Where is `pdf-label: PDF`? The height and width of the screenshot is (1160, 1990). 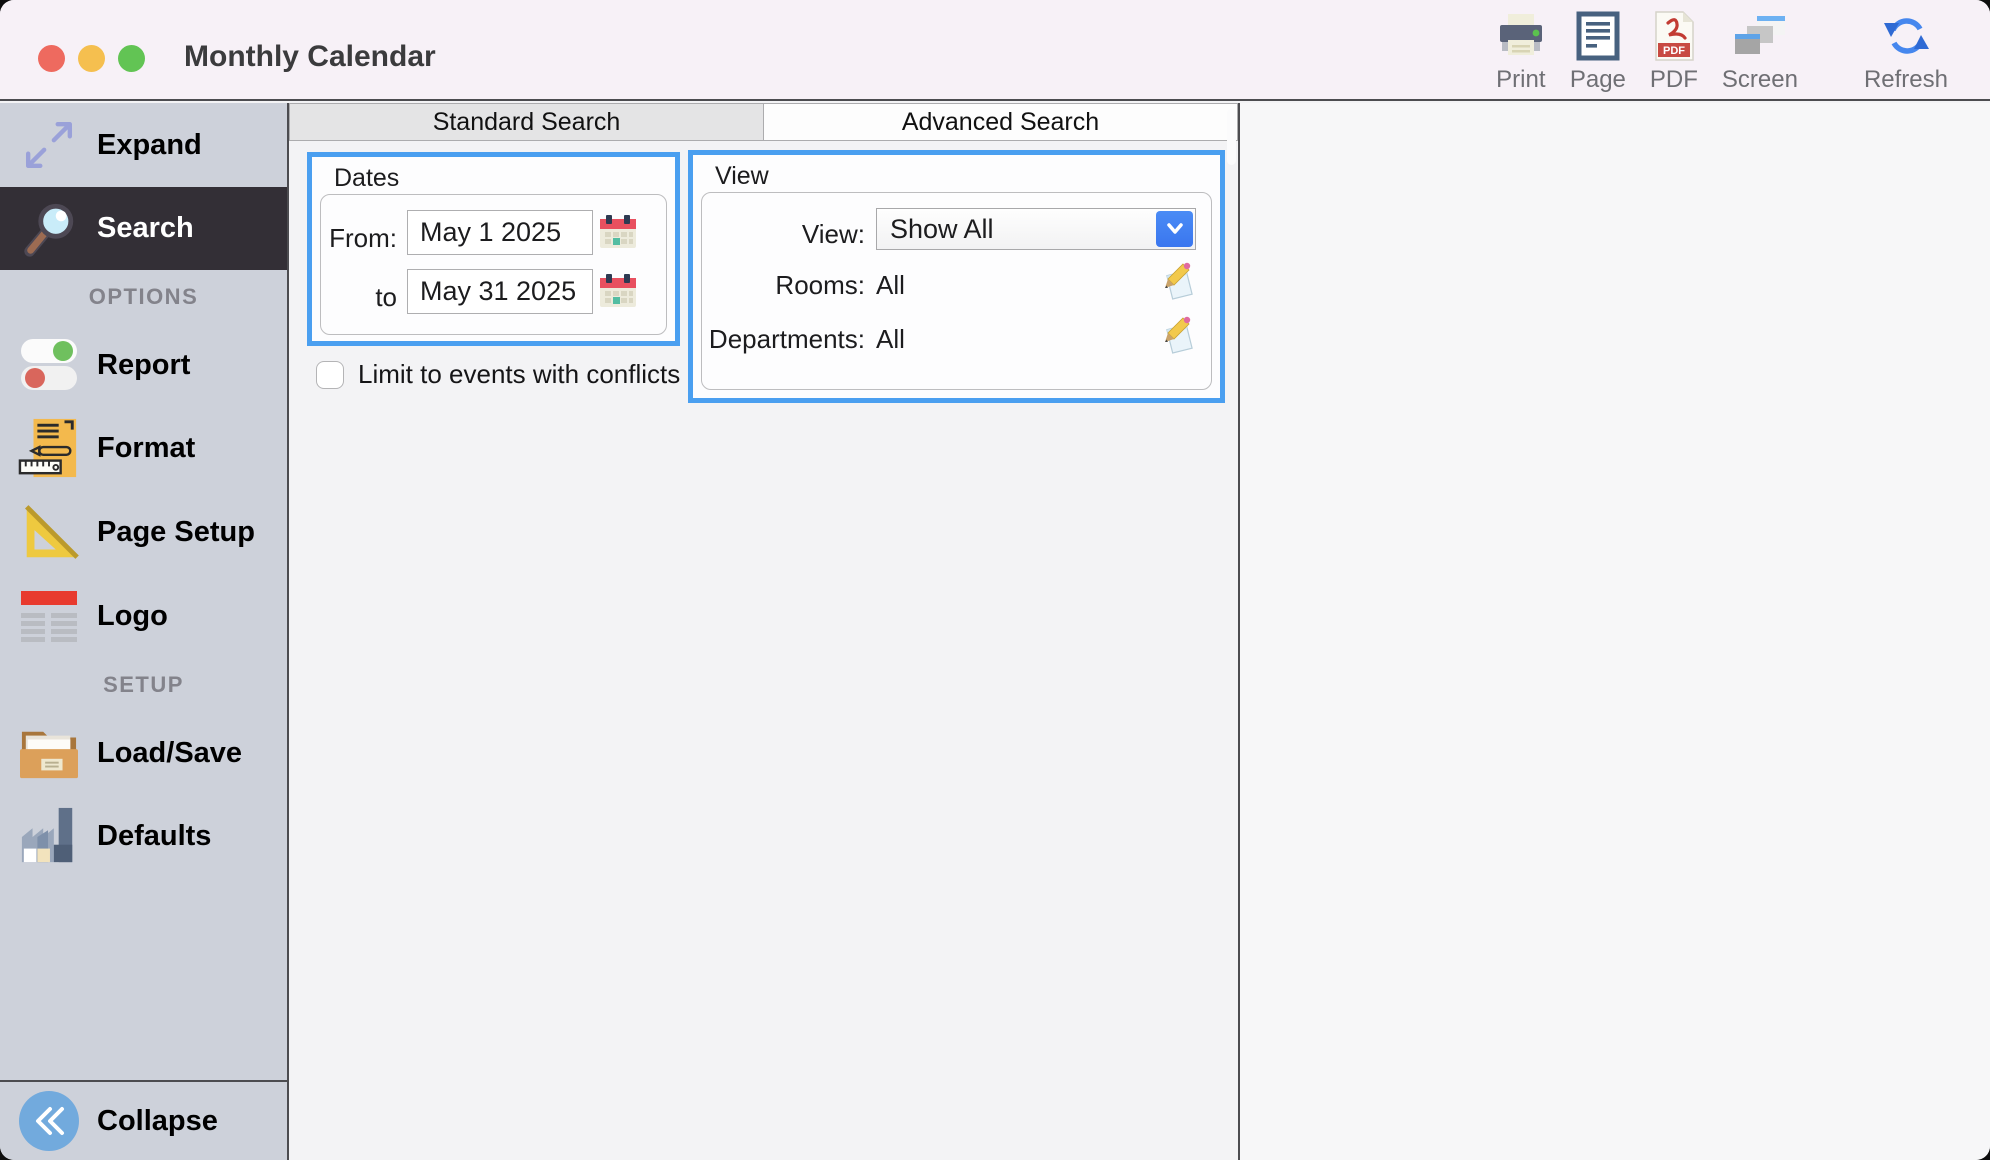 pdf-label: PDF is located at coordinates (1673, 79).